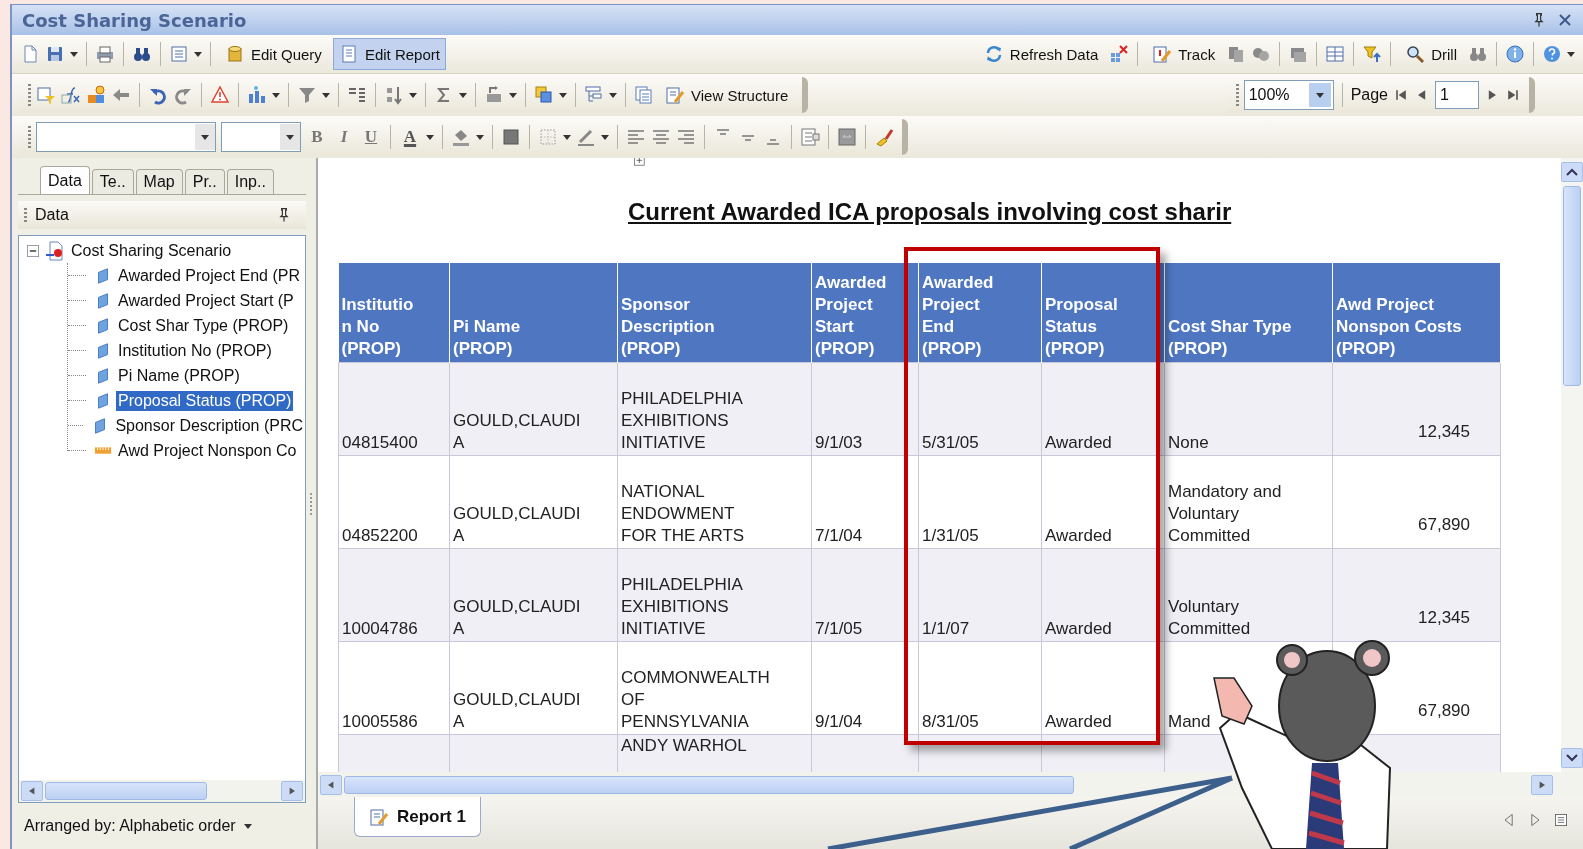 This screenshot has height=849, width=1583. Describe the element at coordinates (675, 95) in the screenshot. I see `document-pencil-icon` at that location.